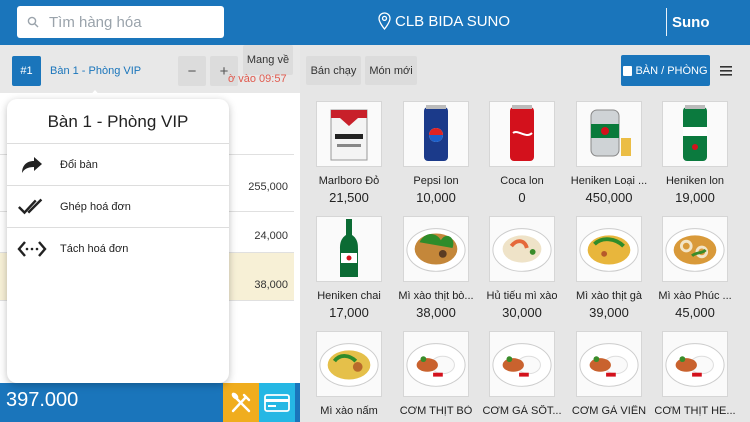 This screenshot has width=750, height=422. What do you see at coordinates (375, 22) in the screenshot?
I see `top-bar: Tìm hàng hóa CLB BIDA SUNO Suno` at bounding box center [375, 22].